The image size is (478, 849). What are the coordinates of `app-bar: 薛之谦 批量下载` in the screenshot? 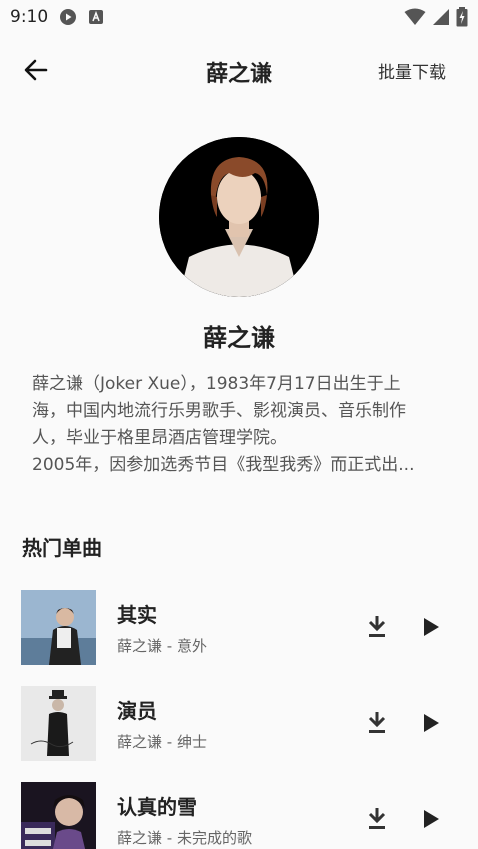 It's located at (239, 70).